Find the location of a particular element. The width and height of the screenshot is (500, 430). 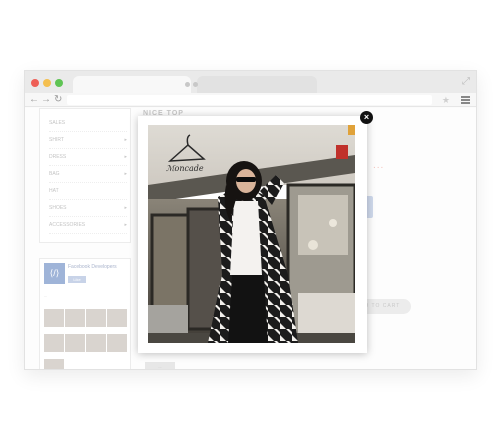

browser-tab-new is located at coordinates (255, 84).